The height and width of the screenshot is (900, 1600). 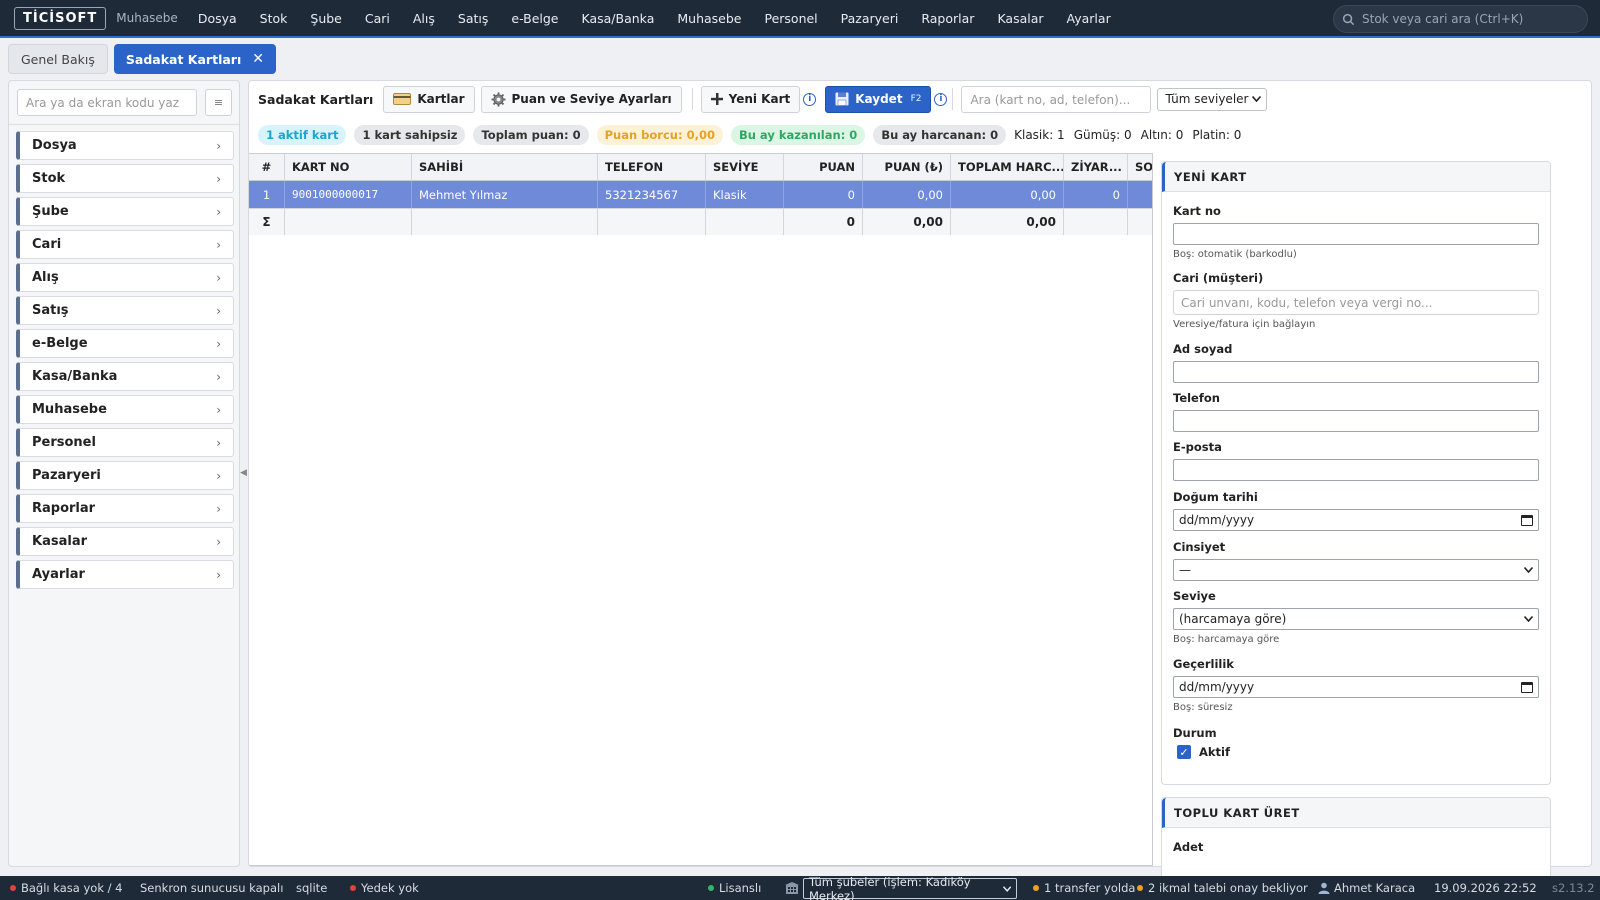 I want to click on close-icon: ✕, so click(x=258, y=59).